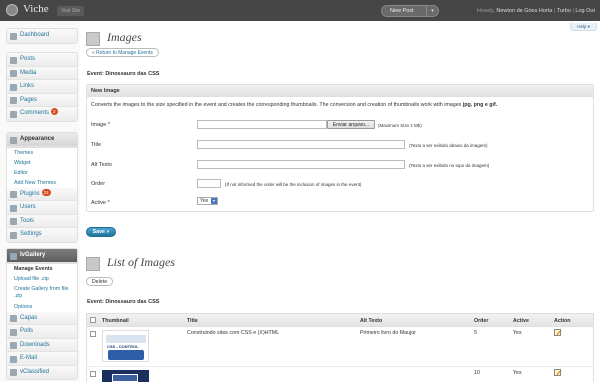 The width and height of the screenshot is (600, 382). What do you see at coordinates (29, 99) in the screenshot?
I see `sidebar-item-label: Pages` at bounding box center [29, 99].